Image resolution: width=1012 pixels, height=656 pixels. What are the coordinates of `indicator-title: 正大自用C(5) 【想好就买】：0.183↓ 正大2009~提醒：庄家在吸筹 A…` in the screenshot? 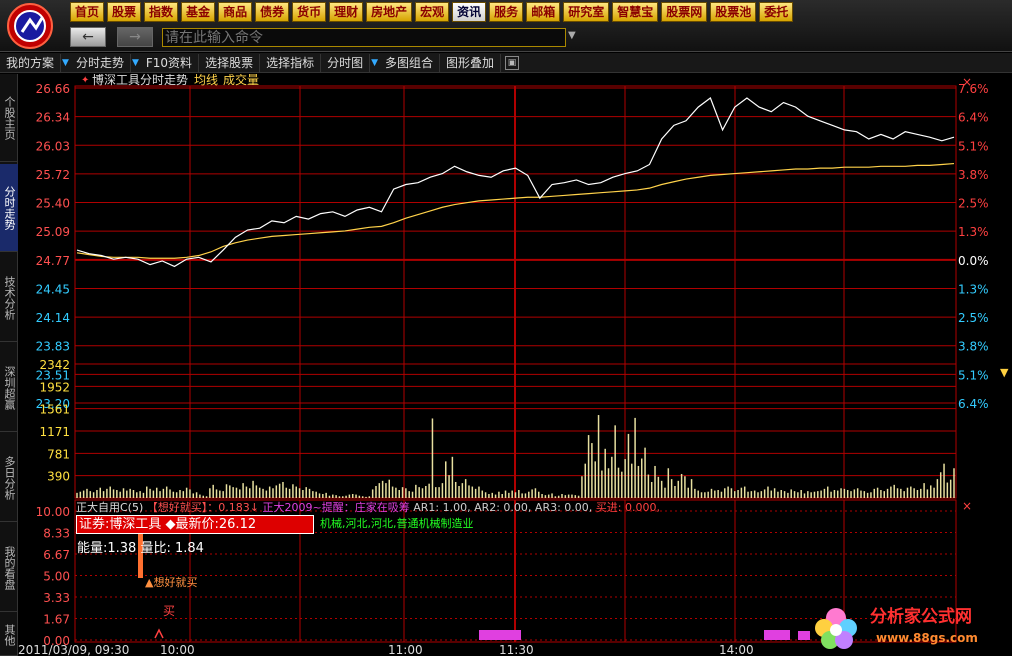 It's located at (368, 507).